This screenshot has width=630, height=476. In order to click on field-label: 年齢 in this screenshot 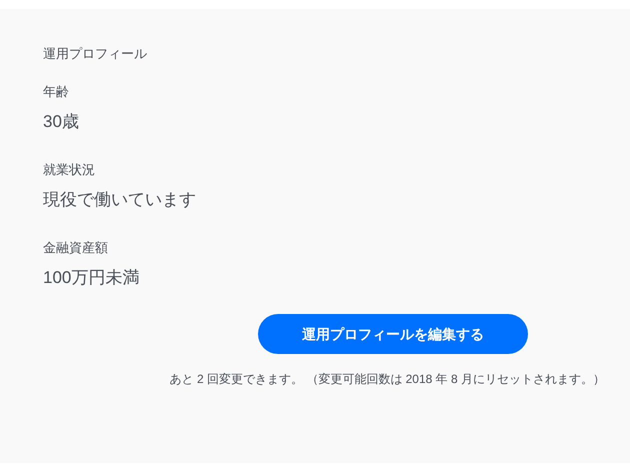, I will do `click(56, 92)`.